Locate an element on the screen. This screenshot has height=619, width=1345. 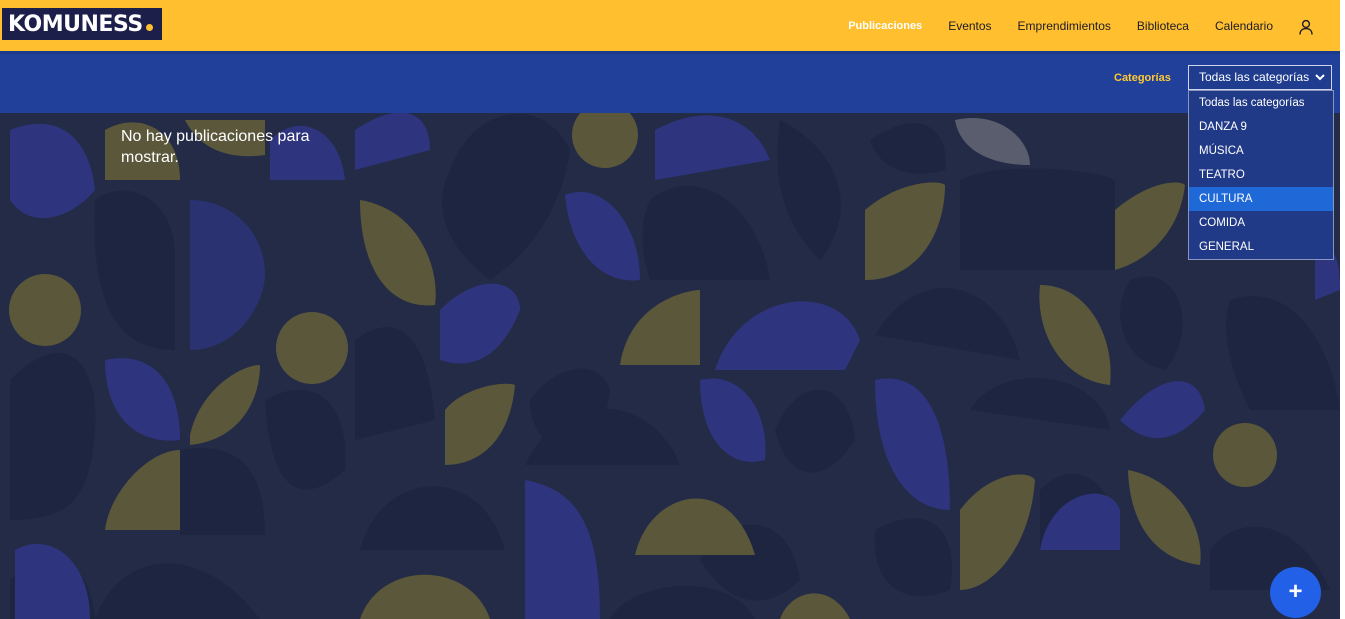
komuness-logo: KOMUNESS is located at coordinates (82, 24).